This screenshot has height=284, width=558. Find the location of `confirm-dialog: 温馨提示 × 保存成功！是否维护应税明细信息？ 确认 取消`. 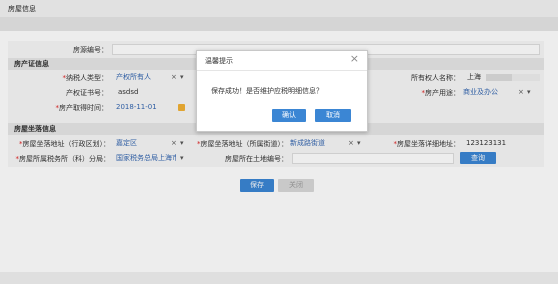

confirm-dialog: 温馨提示 × 保存成功！是否维护应税明细信息？ 确认 取消 is located at coordinates (282, 91).